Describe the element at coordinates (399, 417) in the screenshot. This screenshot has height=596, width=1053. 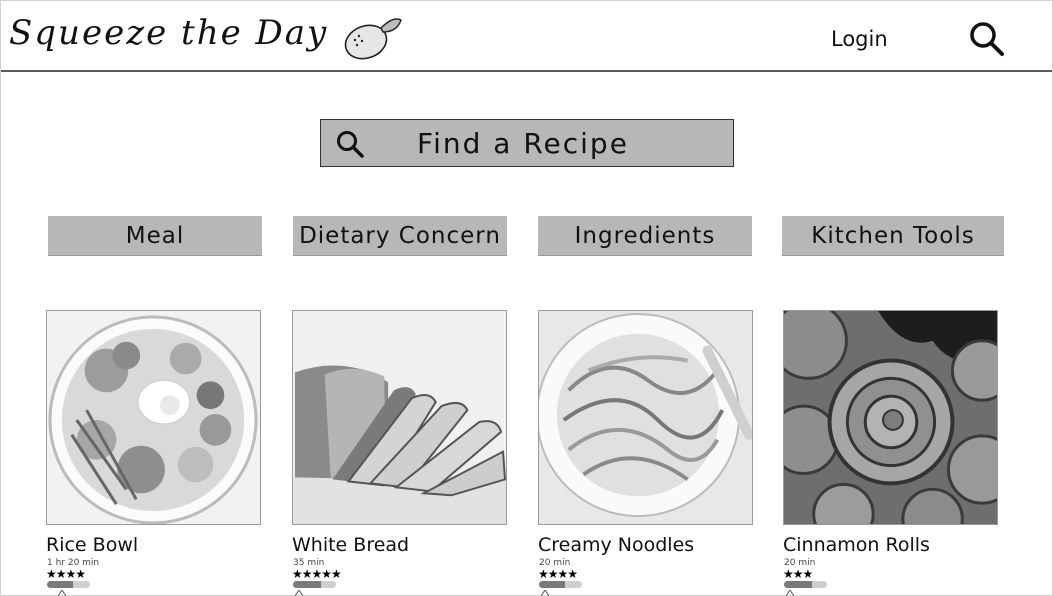
I see `recipe-image-white-bread` at that location.